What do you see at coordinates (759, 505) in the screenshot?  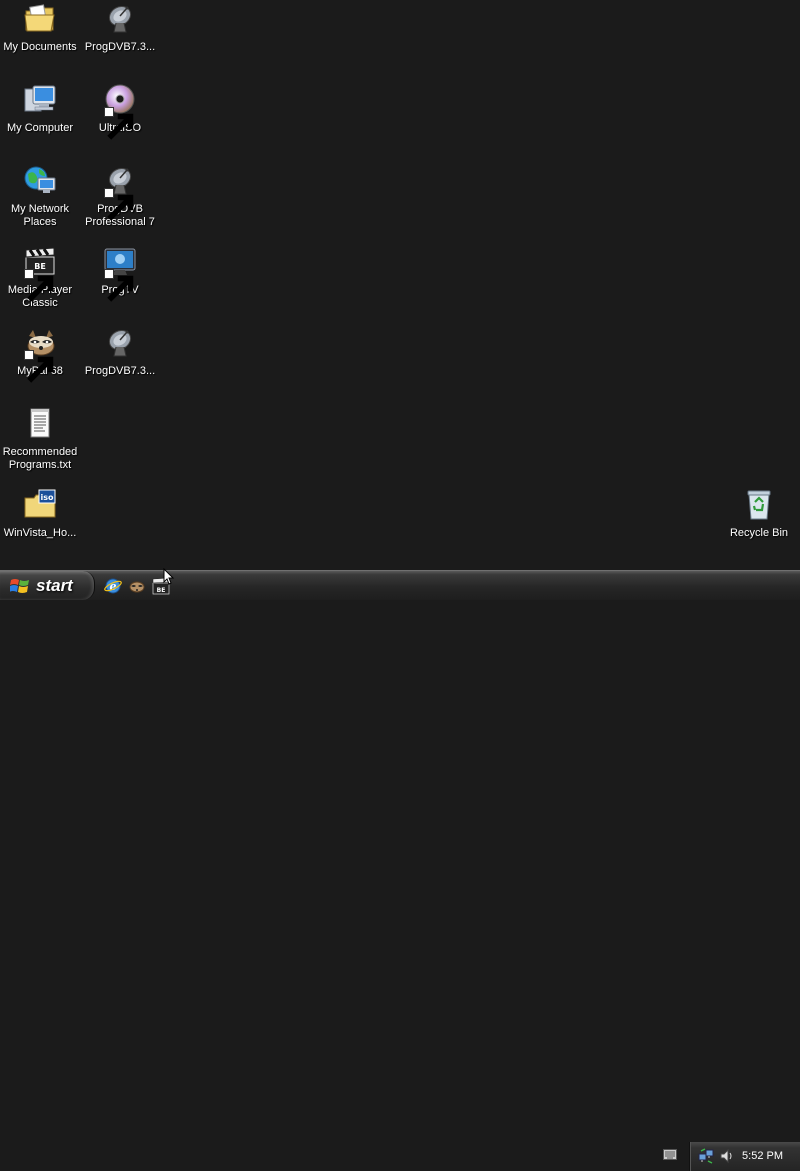 I see `recycle-bin-icon` at bounding box center [759, 505].